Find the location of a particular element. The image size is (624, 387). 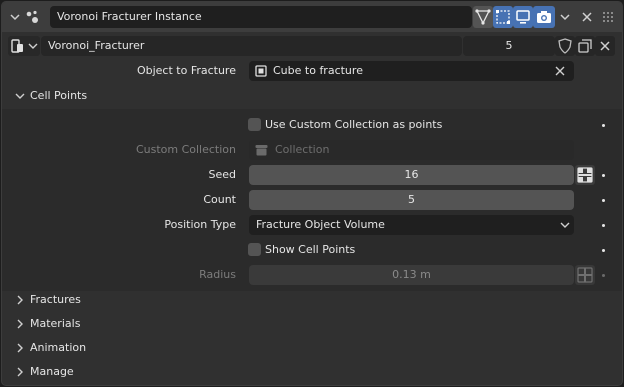

manage-section-header: Manage is located at coordinates (312, 372).